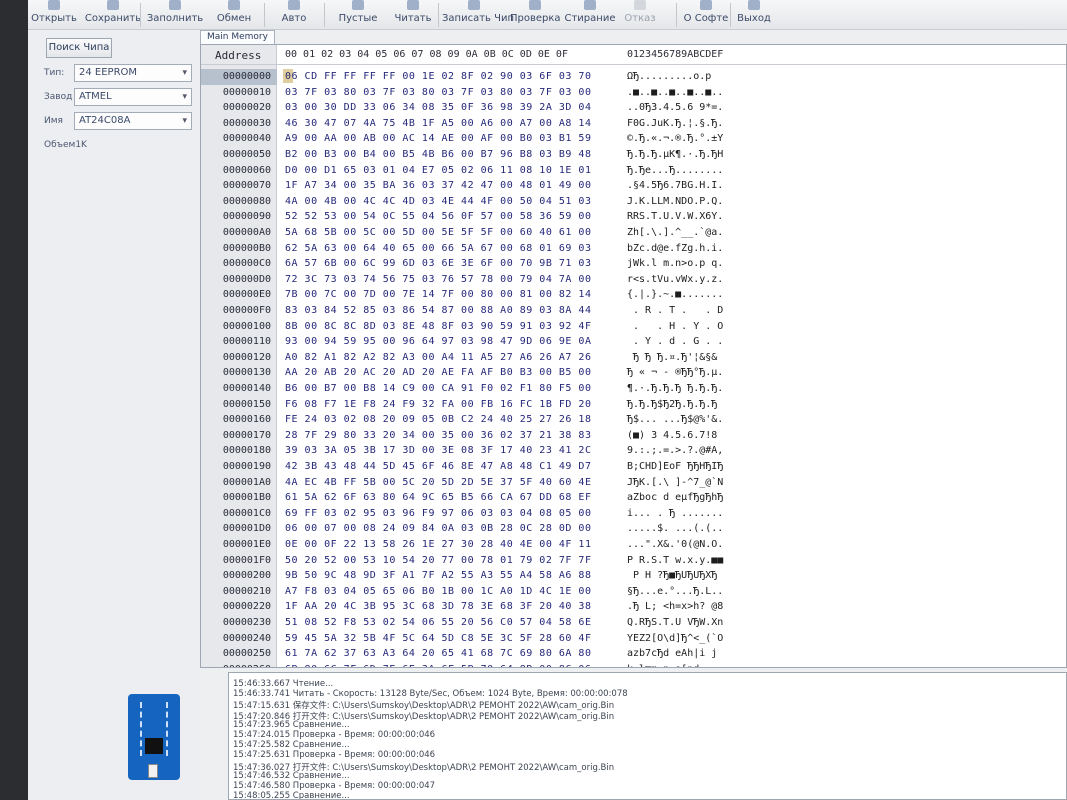 This screenshot has height=800, width=1067. What do you see at coordinates (754, 15) in the screenshot?
I see `выход-button: Выход` at bounding box center [754, 15].